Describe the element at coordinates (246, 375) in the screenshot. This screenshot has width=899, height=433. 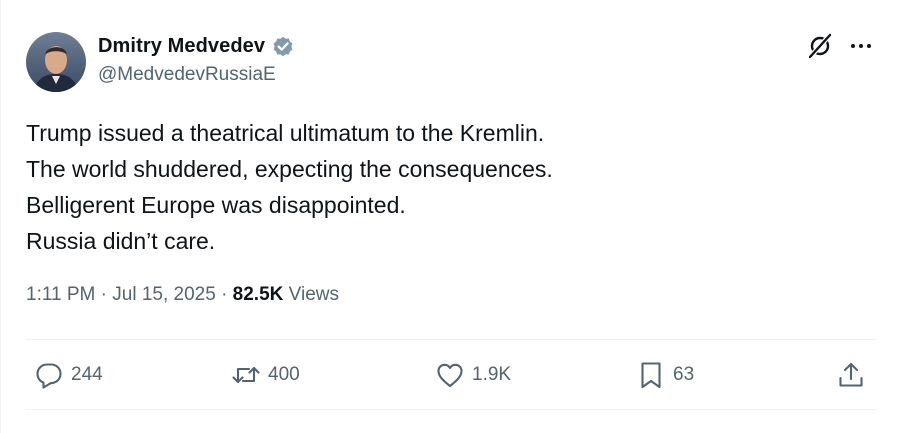
I see `repost-icon` at that location.